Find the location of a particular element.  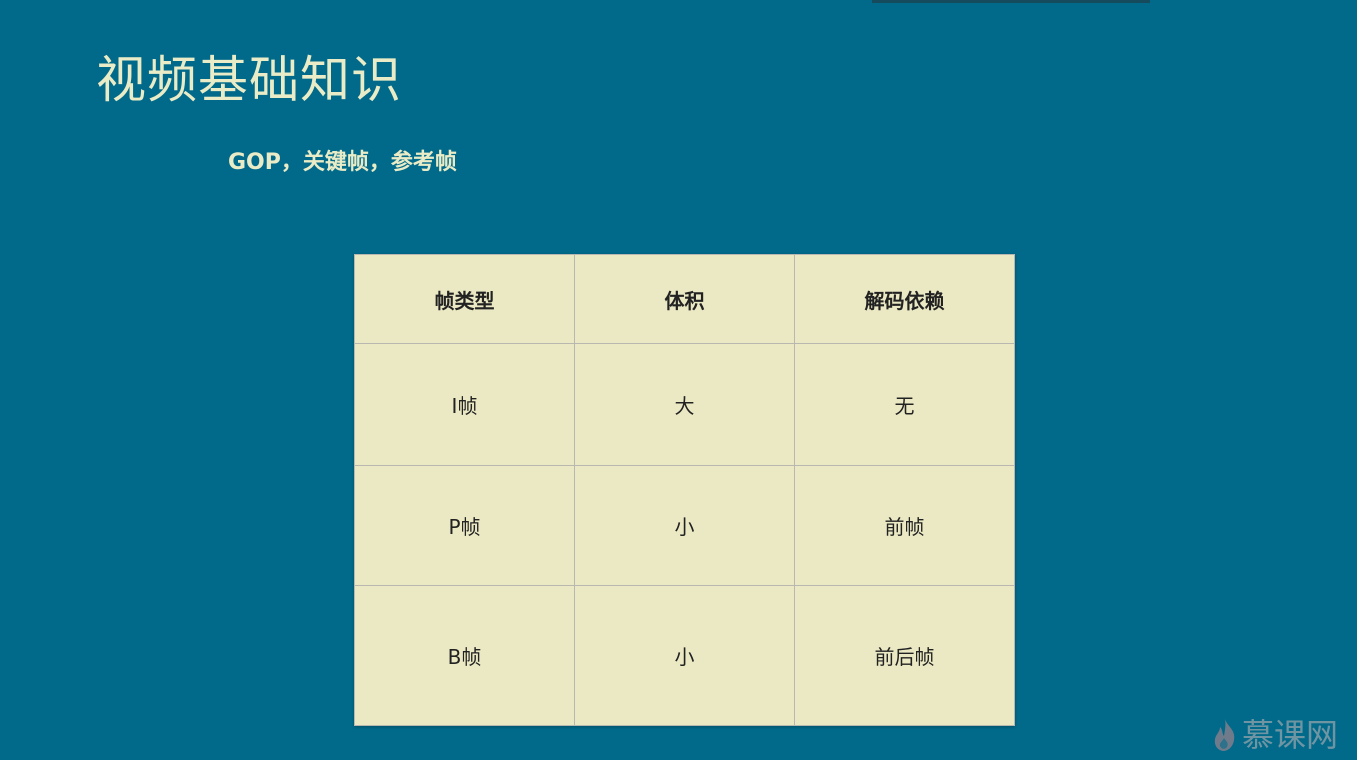

cell-frame-type: B帧 is located at coordinates (464, 655).